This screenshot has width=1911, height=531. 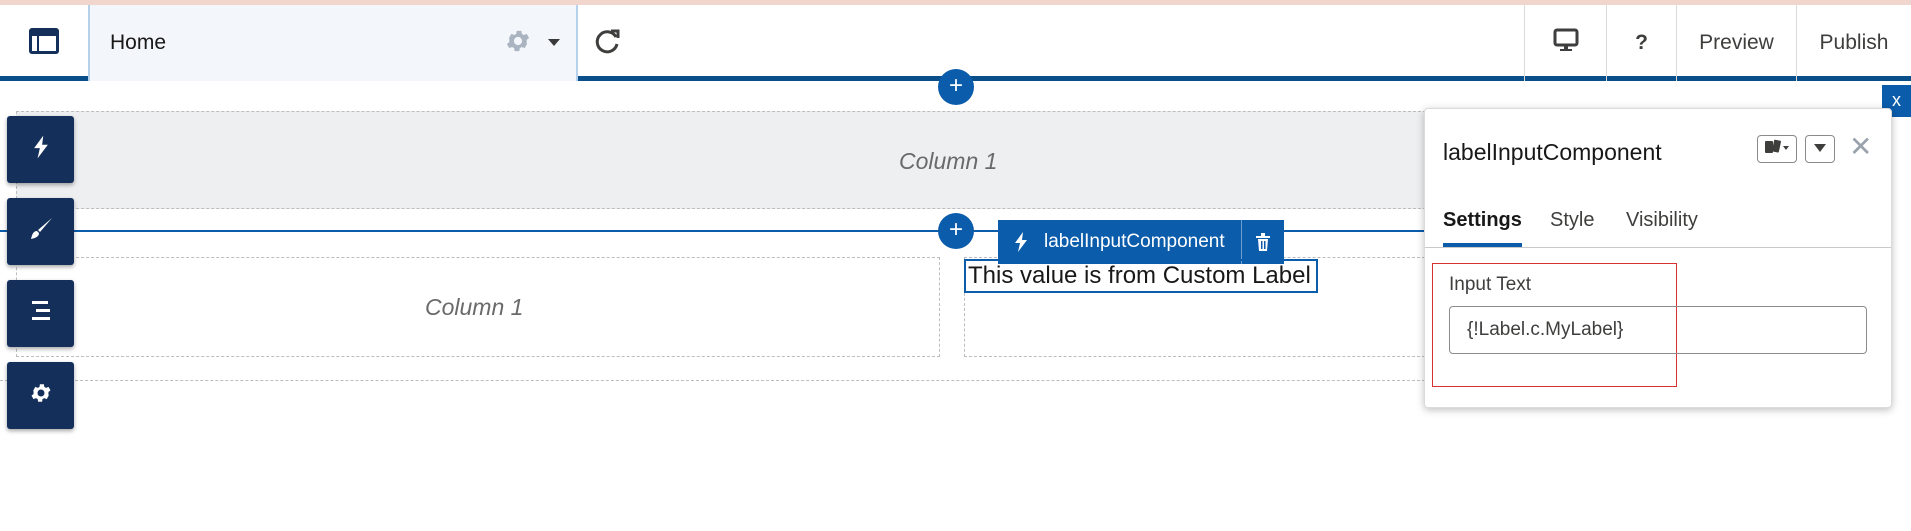 I want to click on refresh-icon, so click(x=607, y=42).